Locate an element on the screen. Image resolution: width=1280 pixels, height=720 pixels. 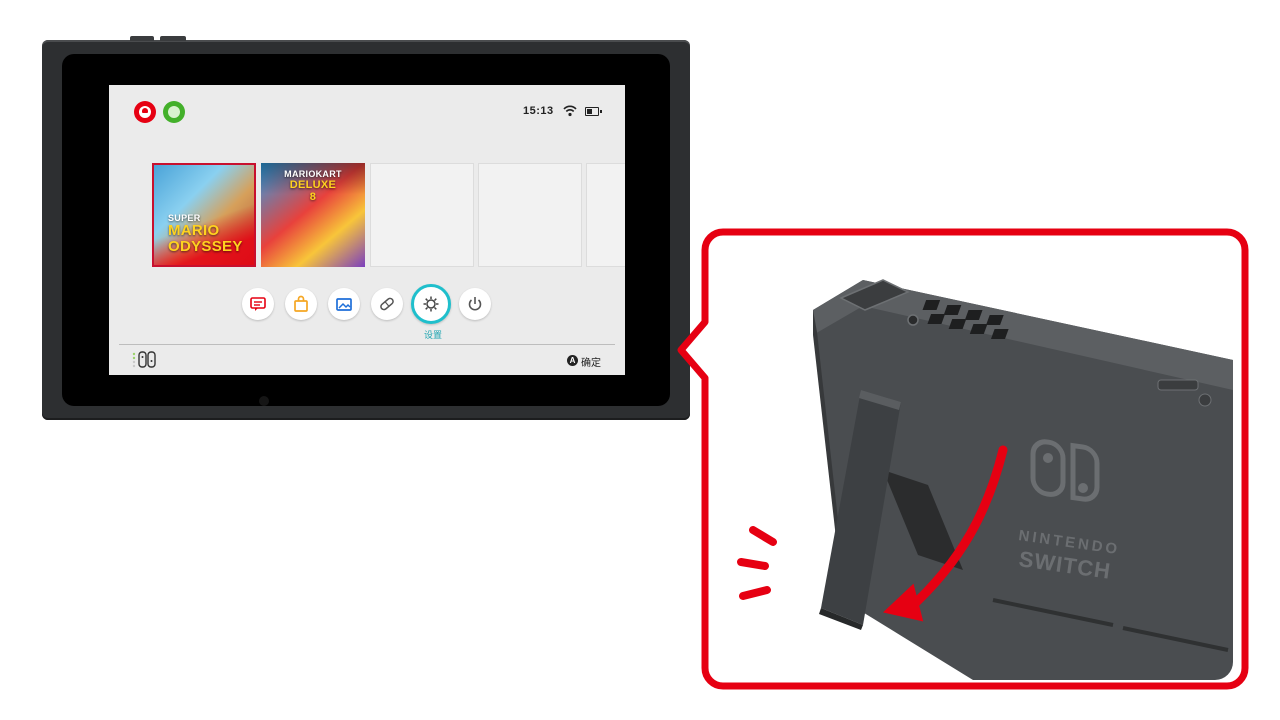
a-button-glyph: A is located at coordinates (572, 360).